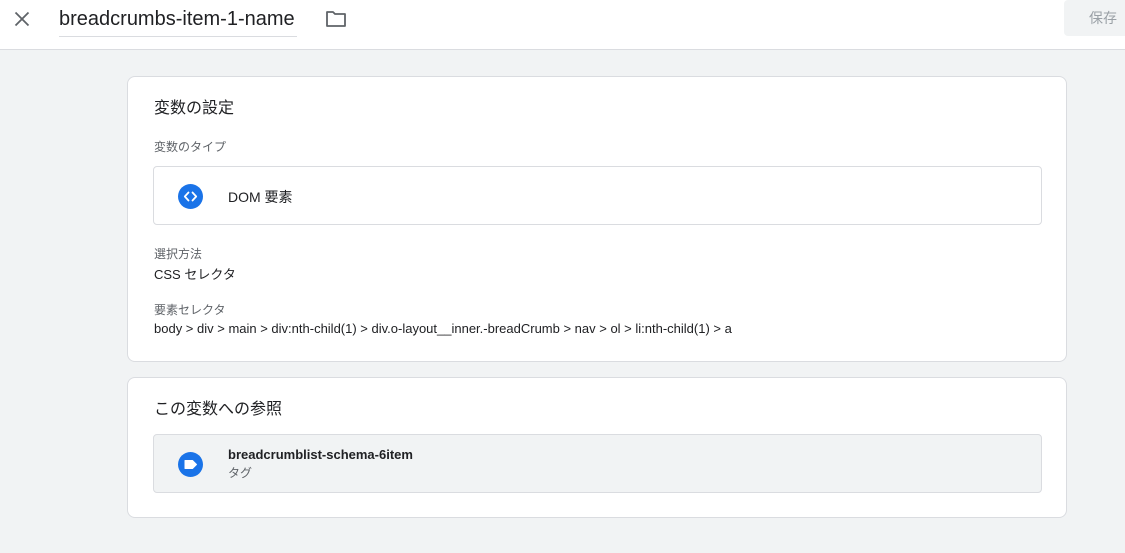 The image size is (1125, 553). I want to click on folder-button, so click(336, 19).